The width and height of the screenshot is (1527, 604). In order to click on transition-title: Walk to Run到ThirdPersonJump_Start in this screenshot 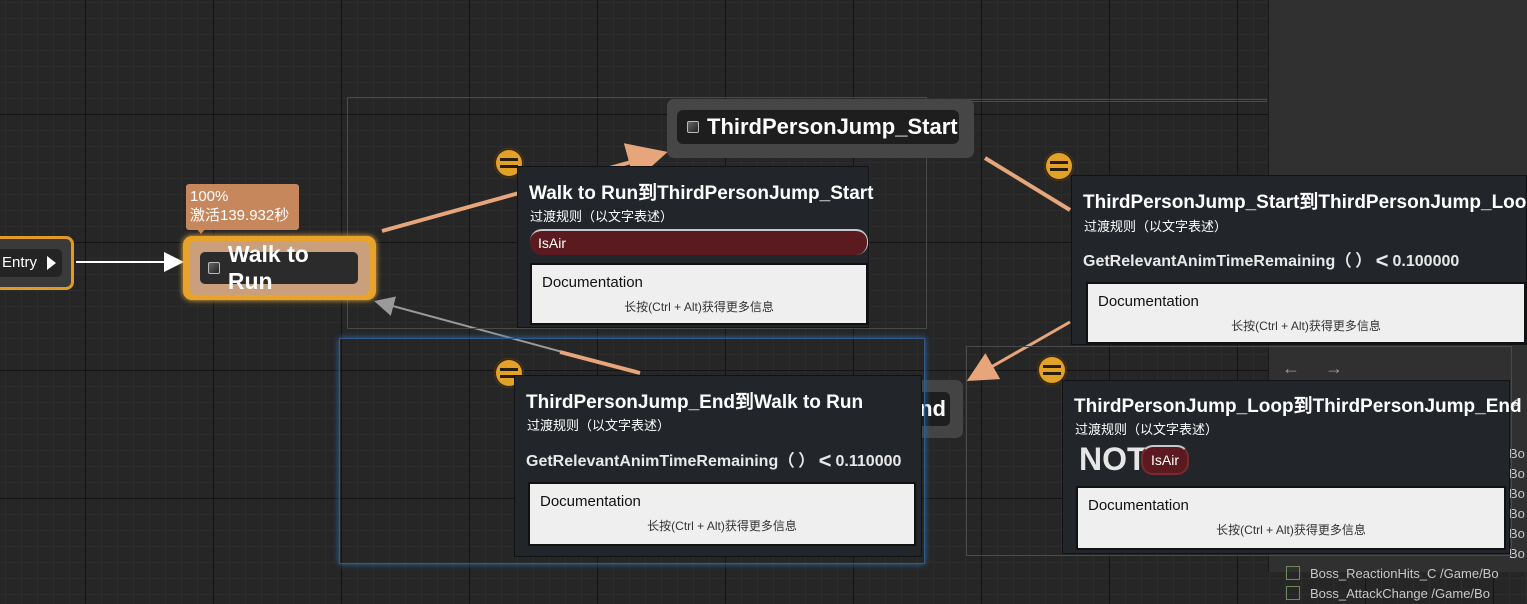, I will do `click(701, 193)`.